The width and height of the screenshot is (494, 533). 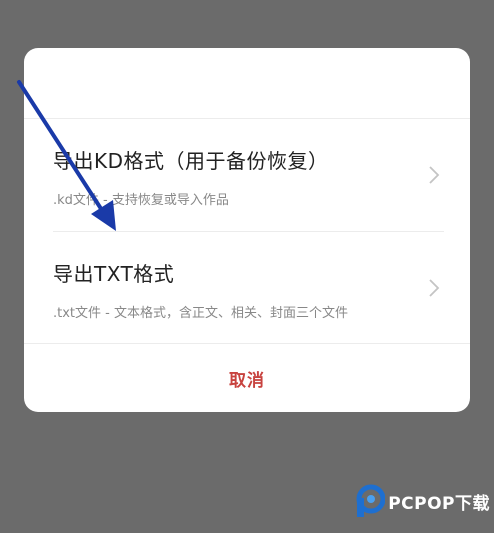 I want to click on cancel-button: 取消, so click(x=247, y=378).